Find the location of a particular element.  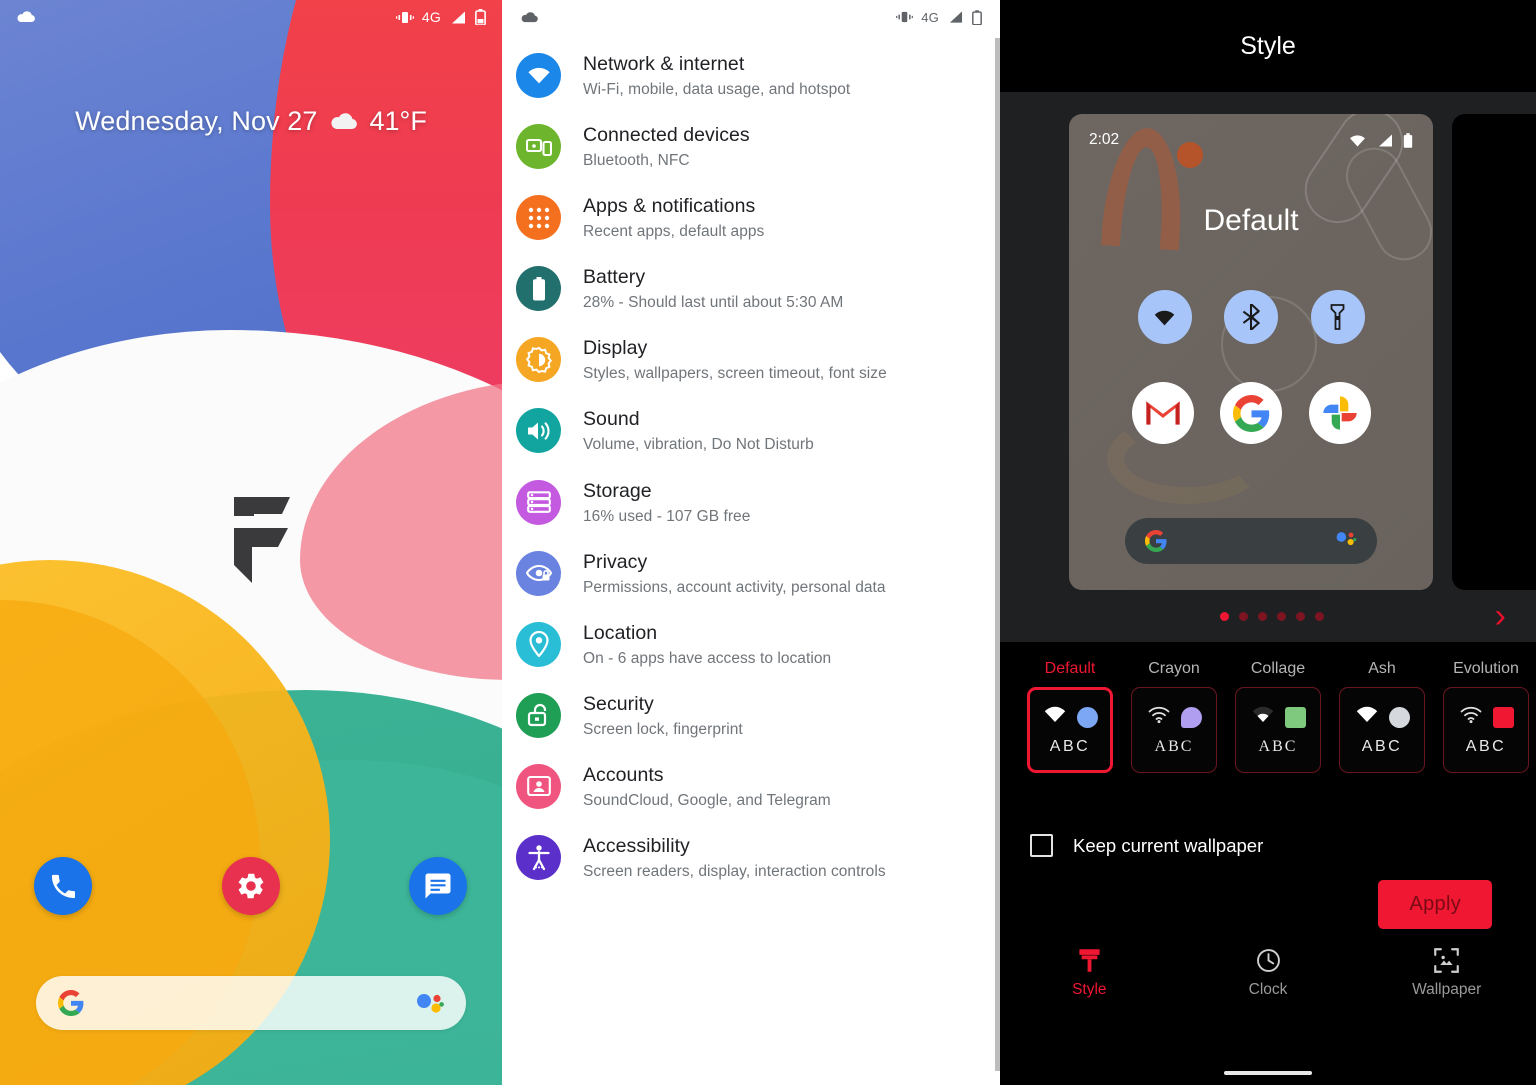

style-chip-default: Default ABC is located at coordinates (1070, 716).